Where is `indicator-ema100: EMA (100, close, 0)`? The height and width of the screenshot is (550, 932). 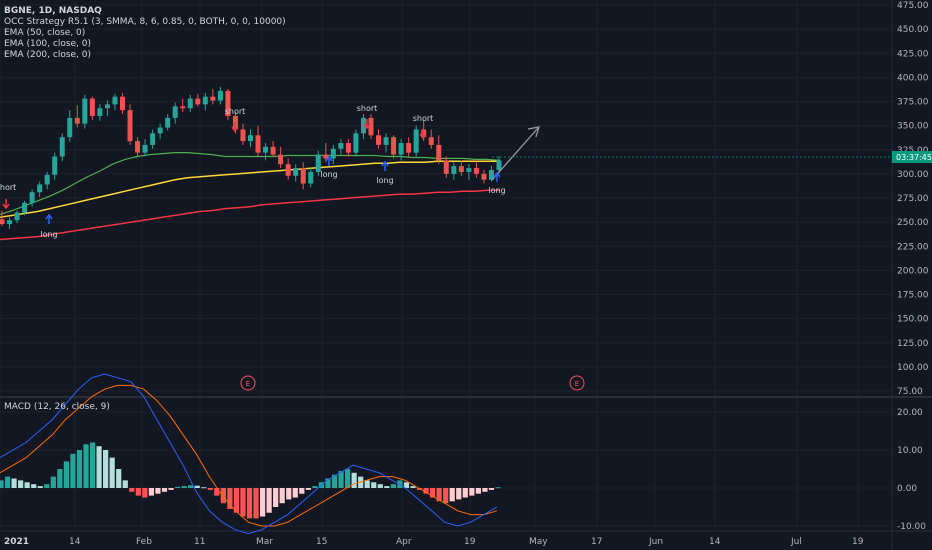
indicator-ema100: EMA (100, close, 0) is located at coordinates (145, 44).